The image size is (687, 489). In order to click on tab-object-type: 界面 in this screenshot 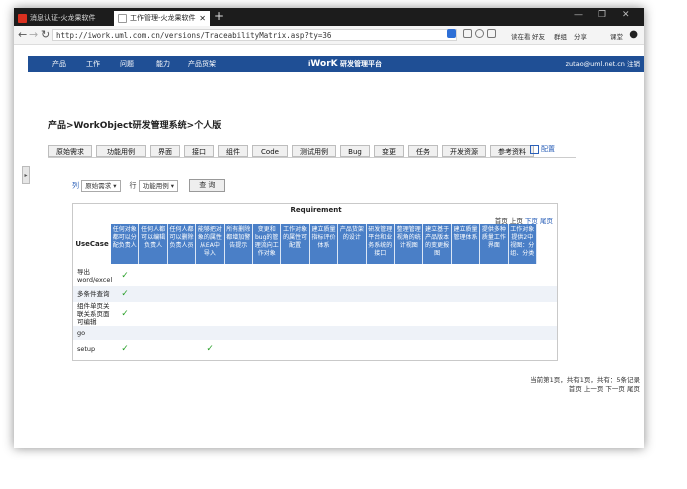, I will do `click(165, 151)`.